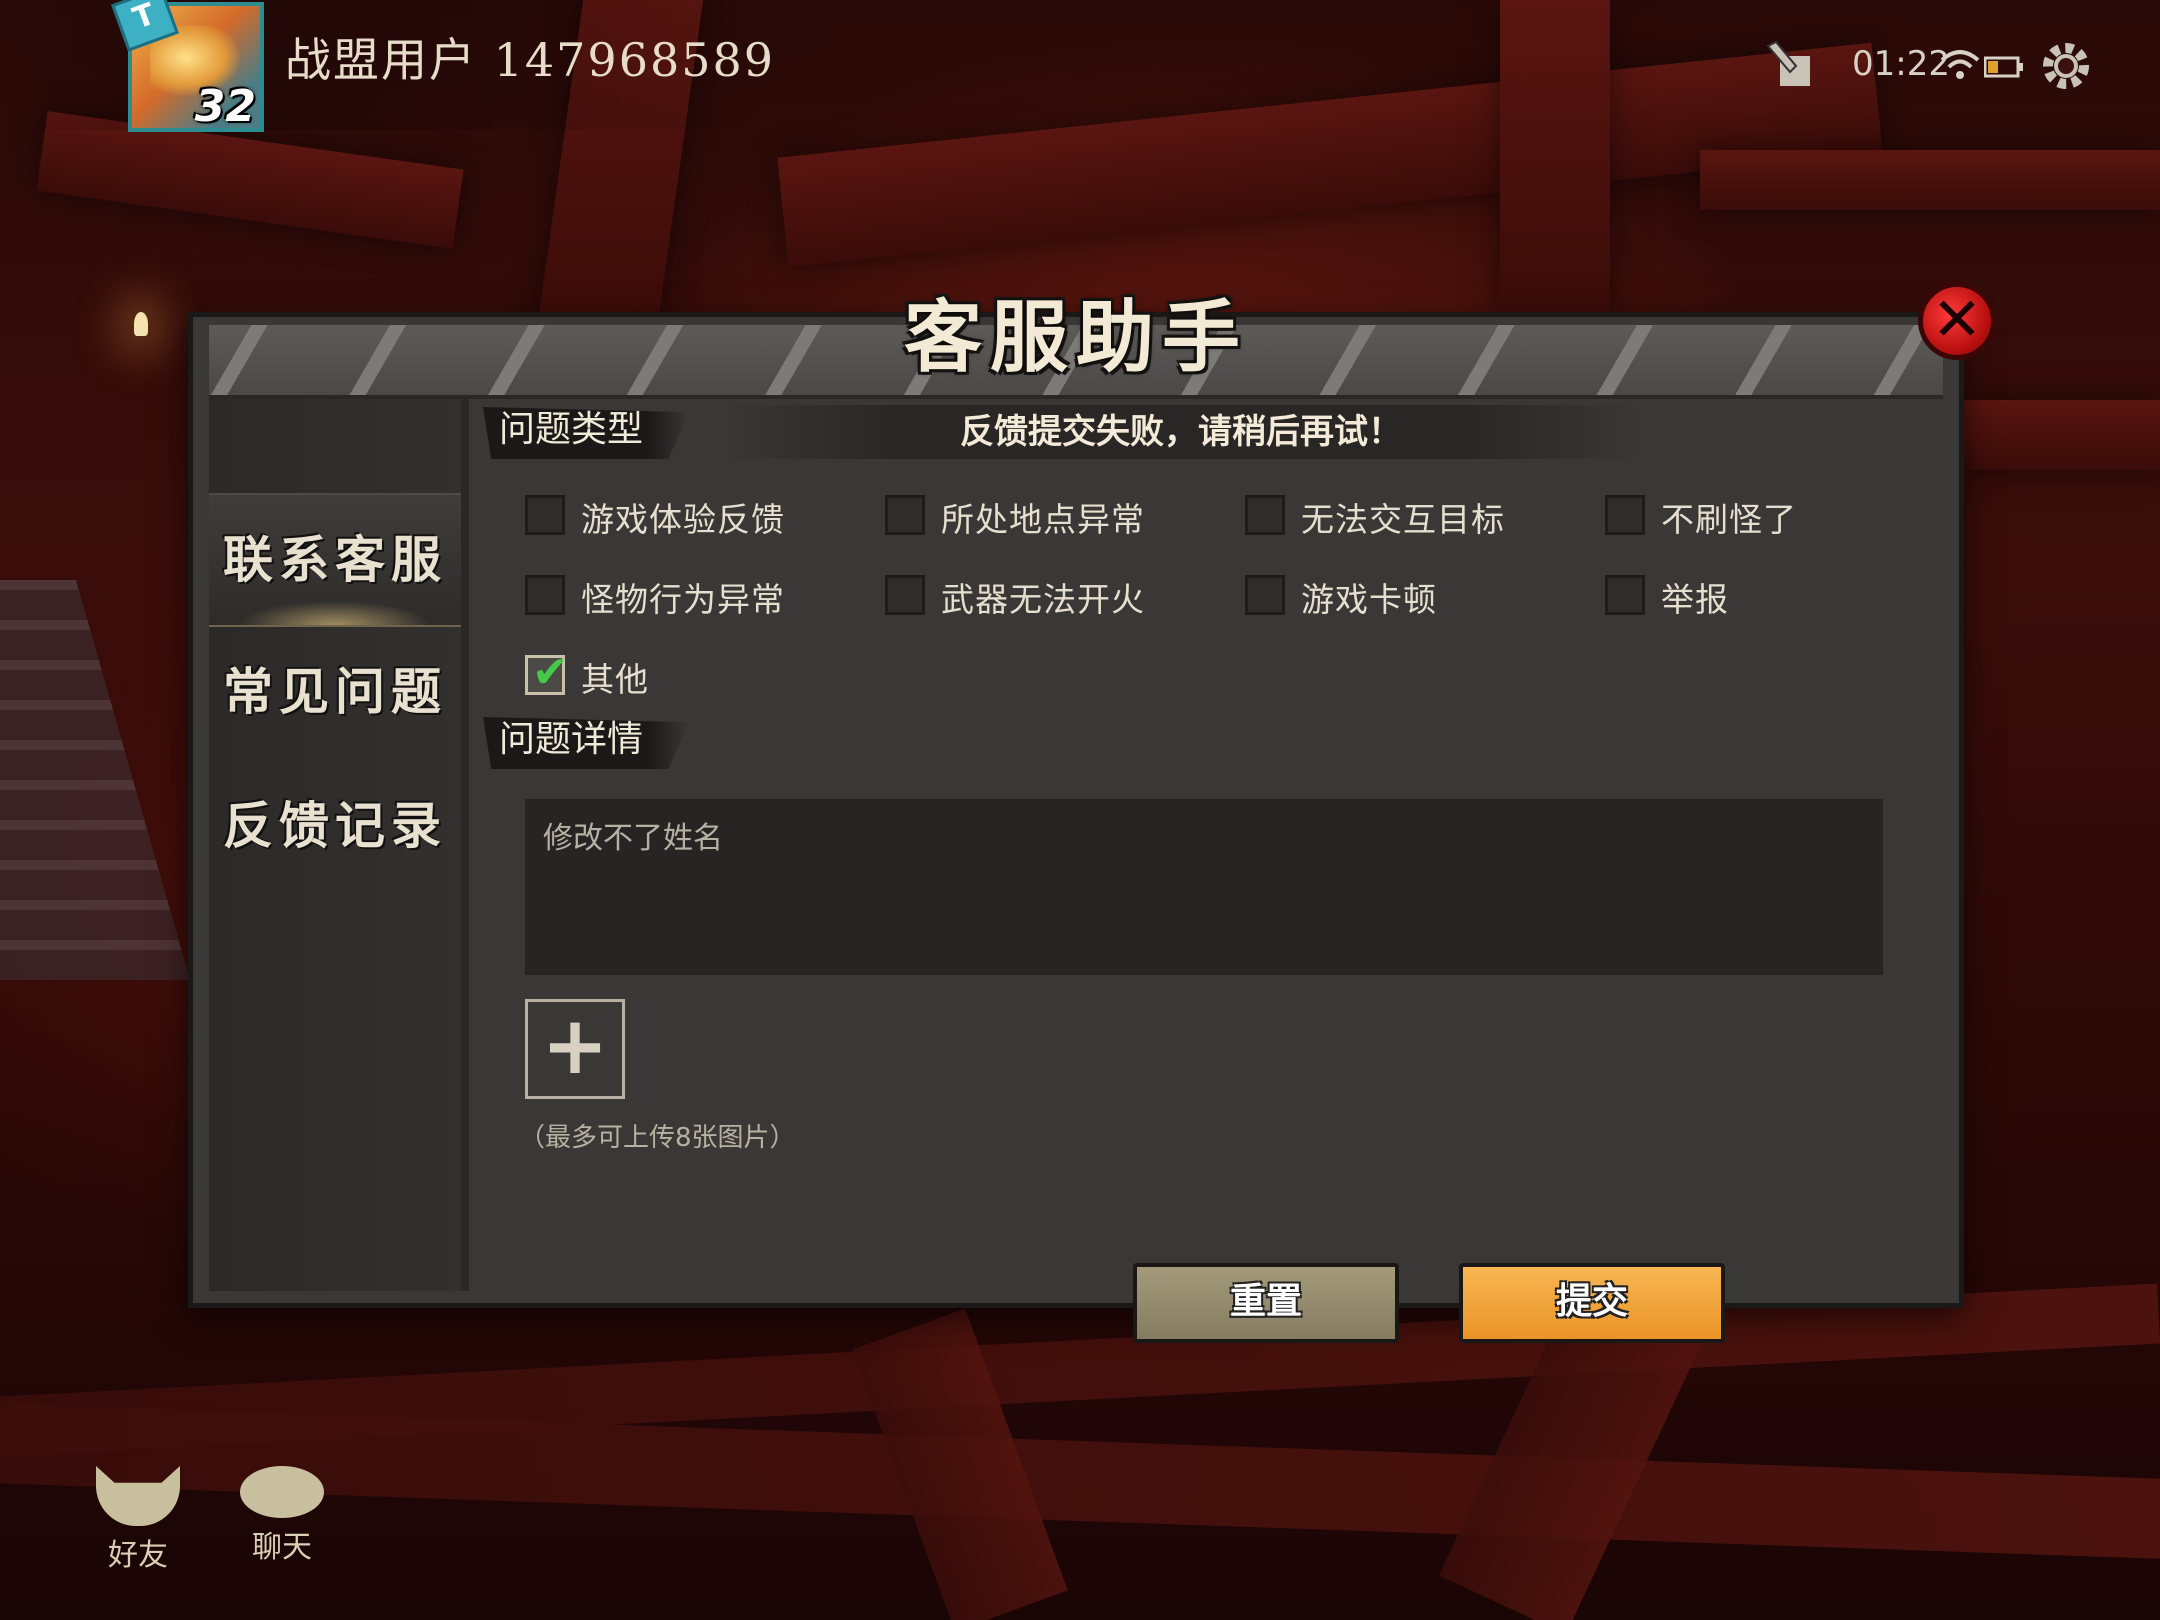 The width and height of the screenshot is (2160, 1620). What do you see at coordinates (1075, 337) in the screenshot?
I see `dialog-title: 客服助手` at bounding box center [1075, 337].